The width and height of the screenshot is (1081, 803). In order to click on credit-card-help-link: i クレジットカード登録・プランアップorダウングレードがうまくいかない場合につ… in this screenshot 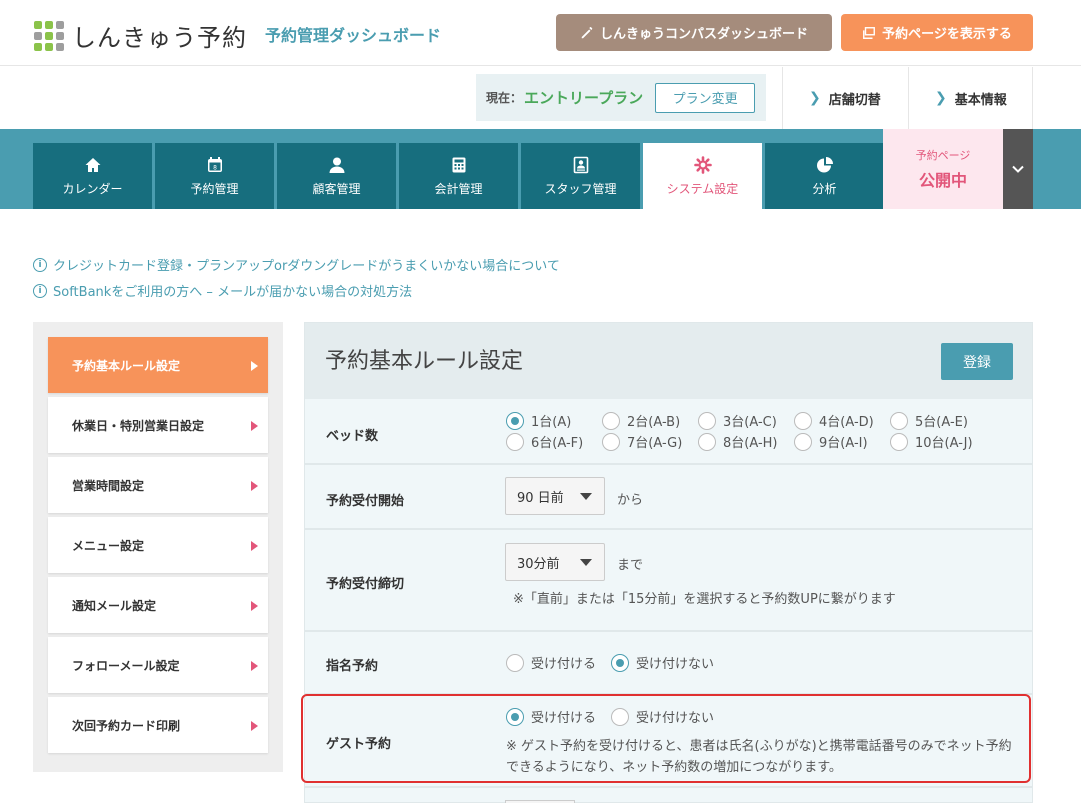, I will do `click(296, 264)`.